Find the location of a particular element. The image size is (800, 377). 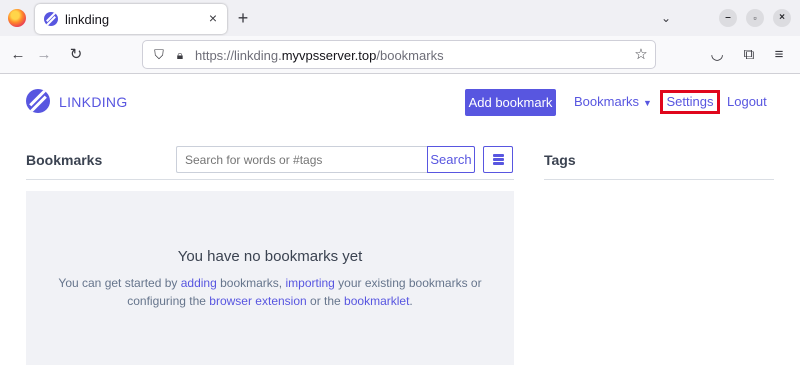

tags-divider is located at coordinates (659, 179).